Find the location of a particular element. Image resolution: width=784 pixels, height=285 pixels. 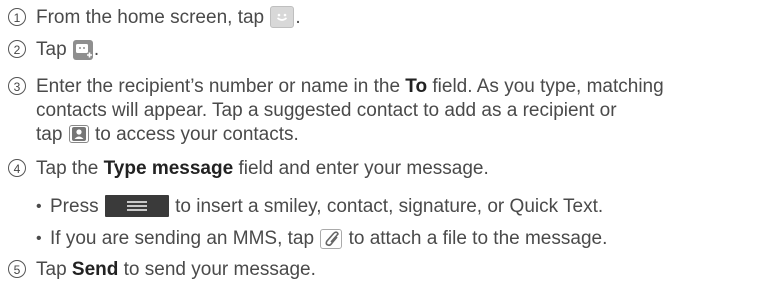

step-number: 1 is located at coordinates (17, 17).